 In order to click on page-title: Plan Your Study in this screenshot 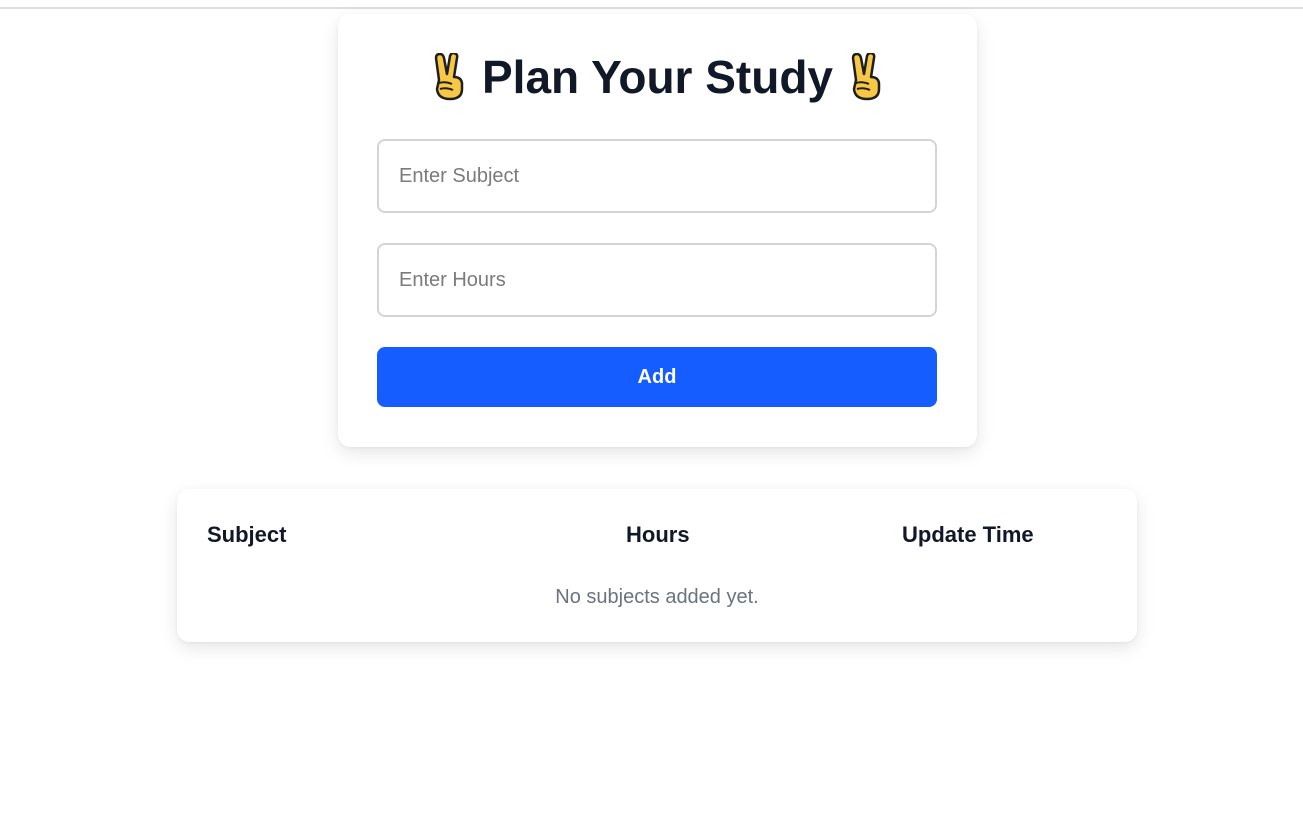, I will do `click(657, 77)`.